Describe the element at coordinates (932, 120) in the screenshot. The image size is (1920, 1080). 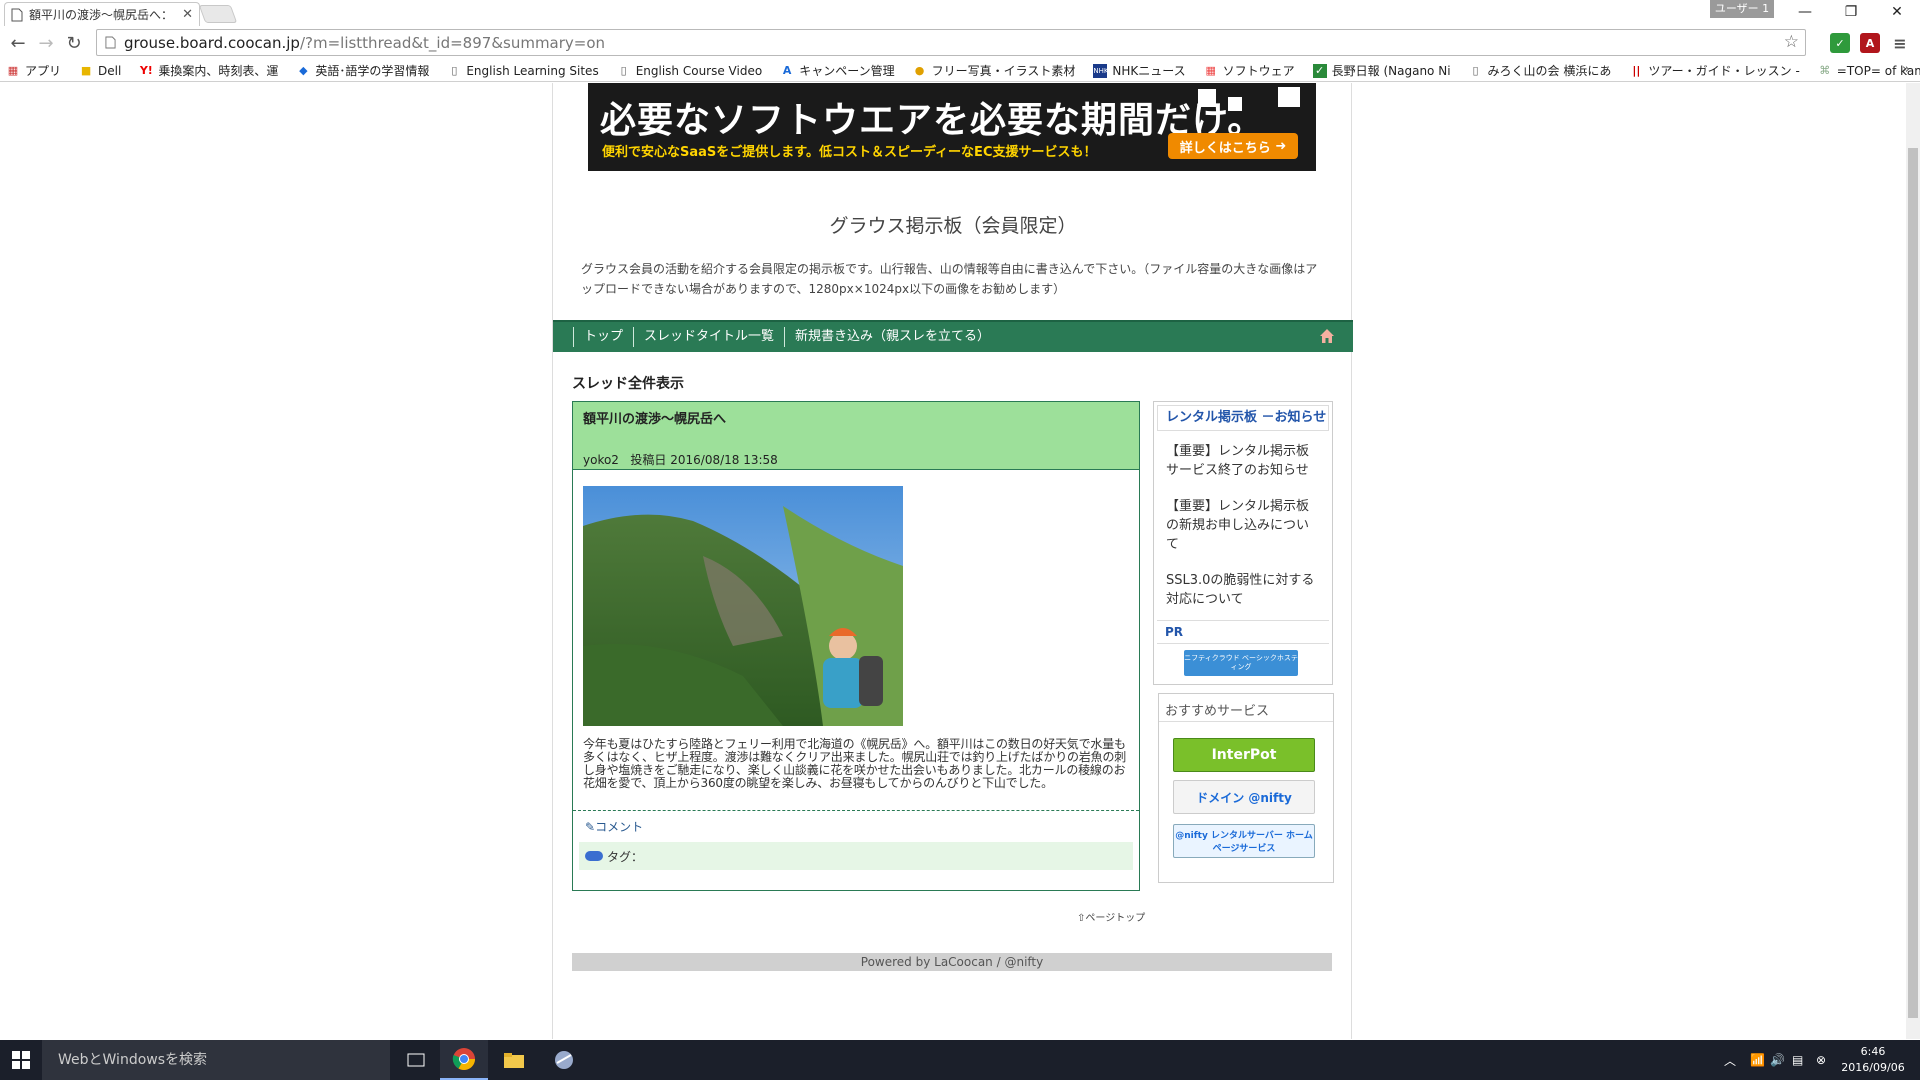
I see `banner-headline: 必要なソフトウエアを必要な期間だけ。` at that location.